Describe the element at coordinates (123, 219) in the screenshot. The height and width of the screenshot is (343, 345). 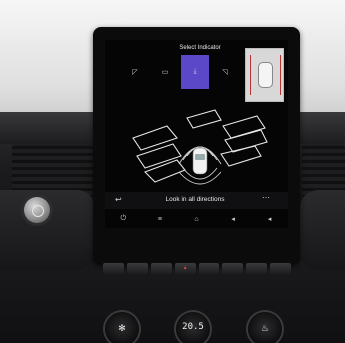
I see `power-icon: ⏻` at that location.